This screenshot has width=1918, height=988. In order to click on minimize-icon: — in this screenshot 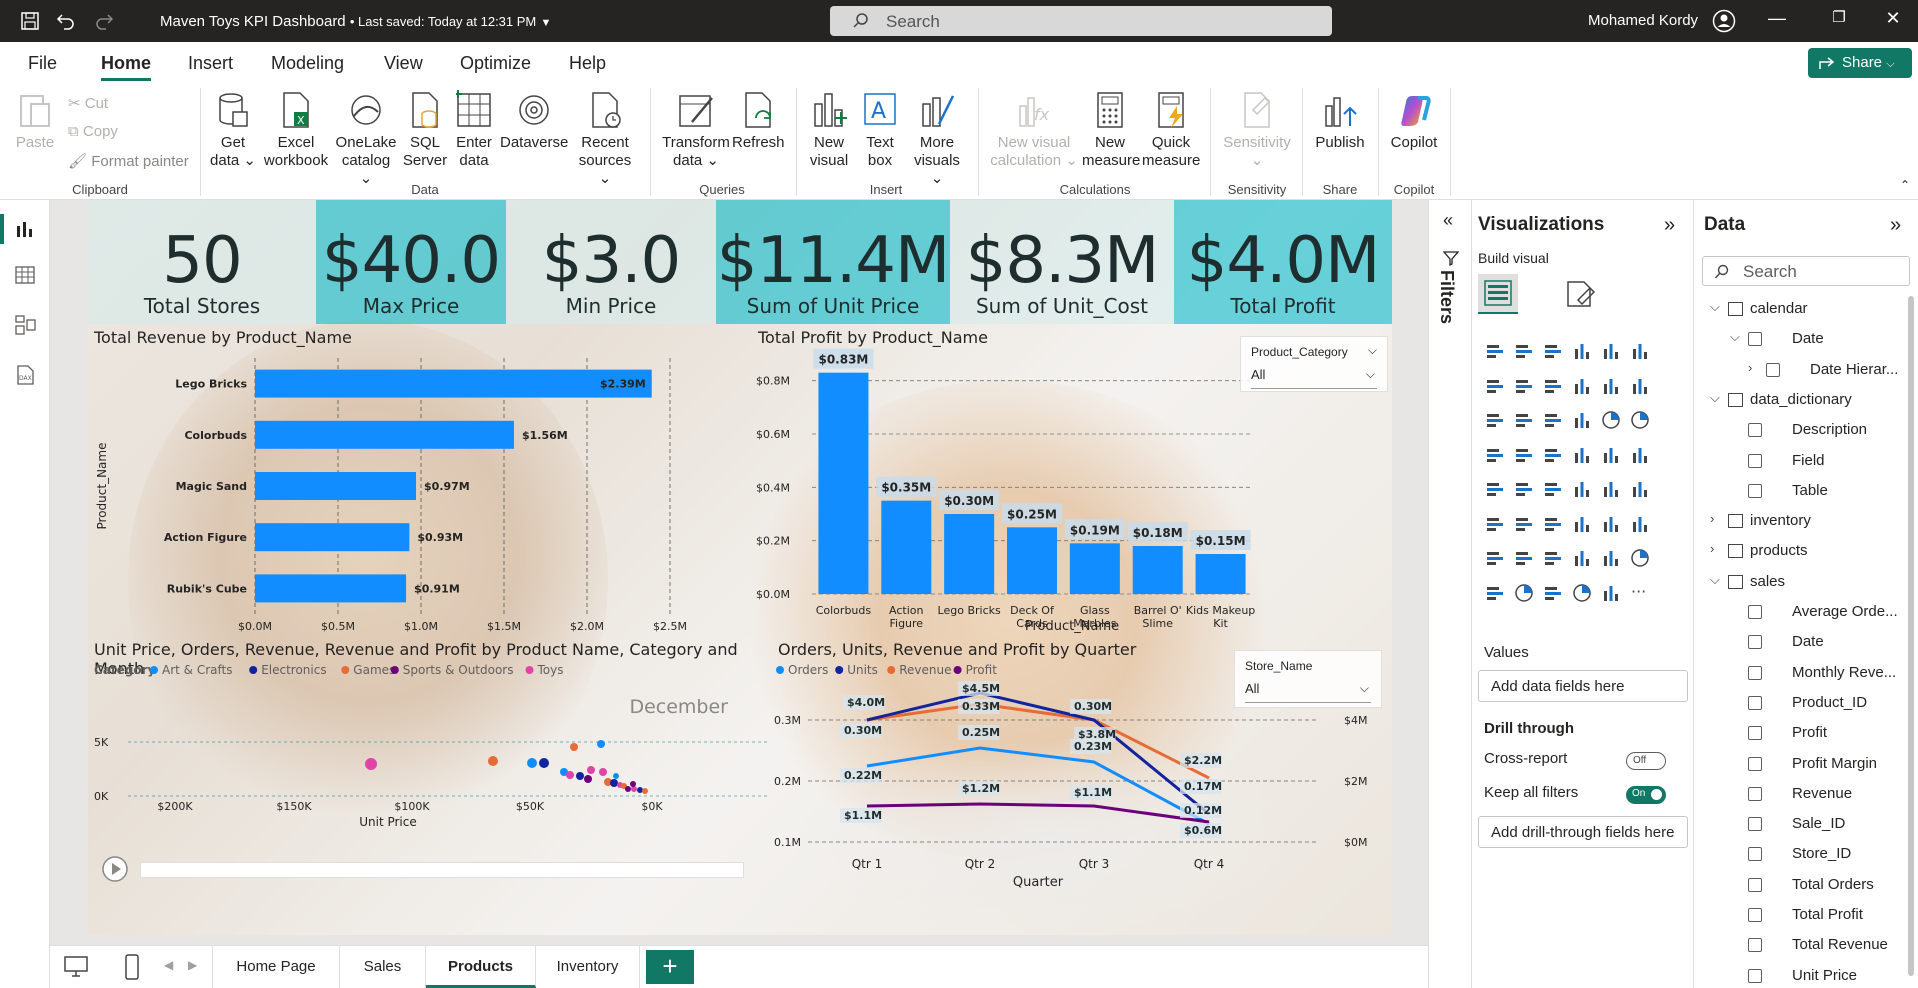, I will do `click(1777, 18)`.